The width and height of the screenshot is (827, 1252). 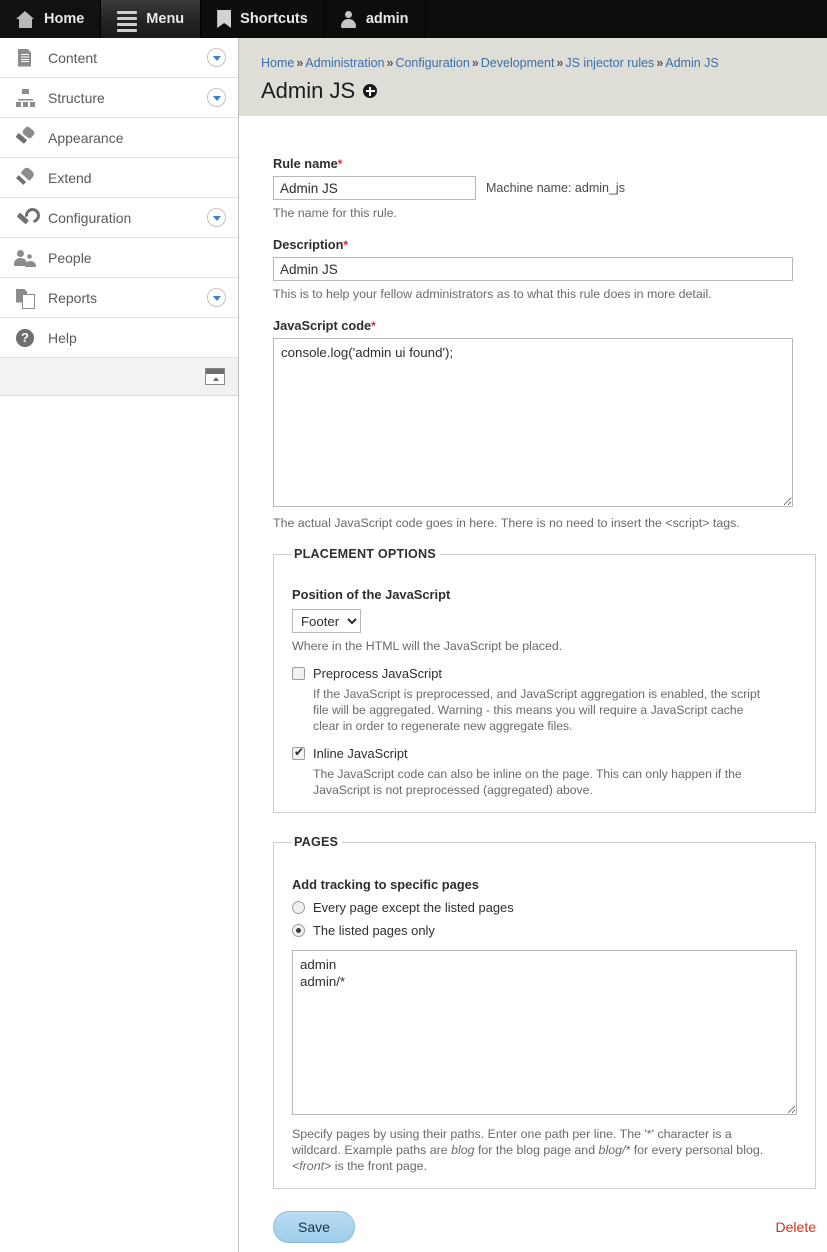 What do you see at coordinates (544, 673) in the screenshot?
I see `preprocess-checkbox-row: Preprocess JavaScript` at bounding box center [544, 673].